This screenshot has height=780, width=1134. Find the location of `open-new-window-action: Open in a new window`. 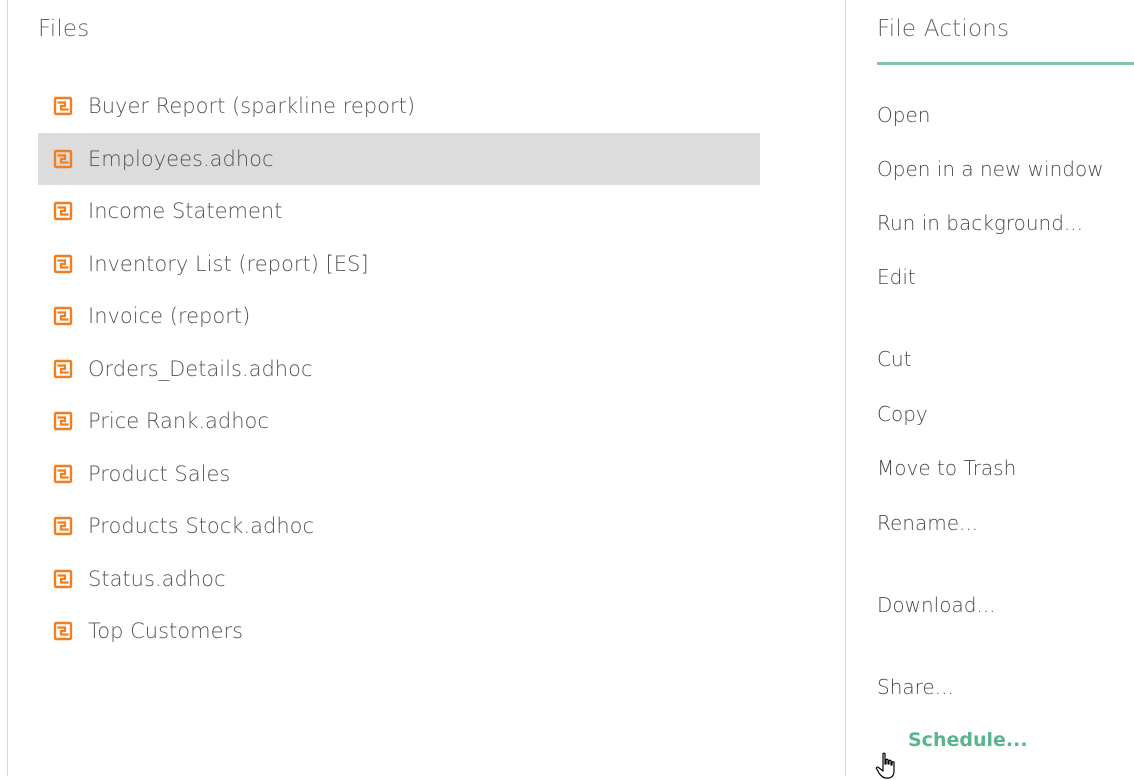

open-new-window-action: Open in a new window is located at coordinates (990, 169).